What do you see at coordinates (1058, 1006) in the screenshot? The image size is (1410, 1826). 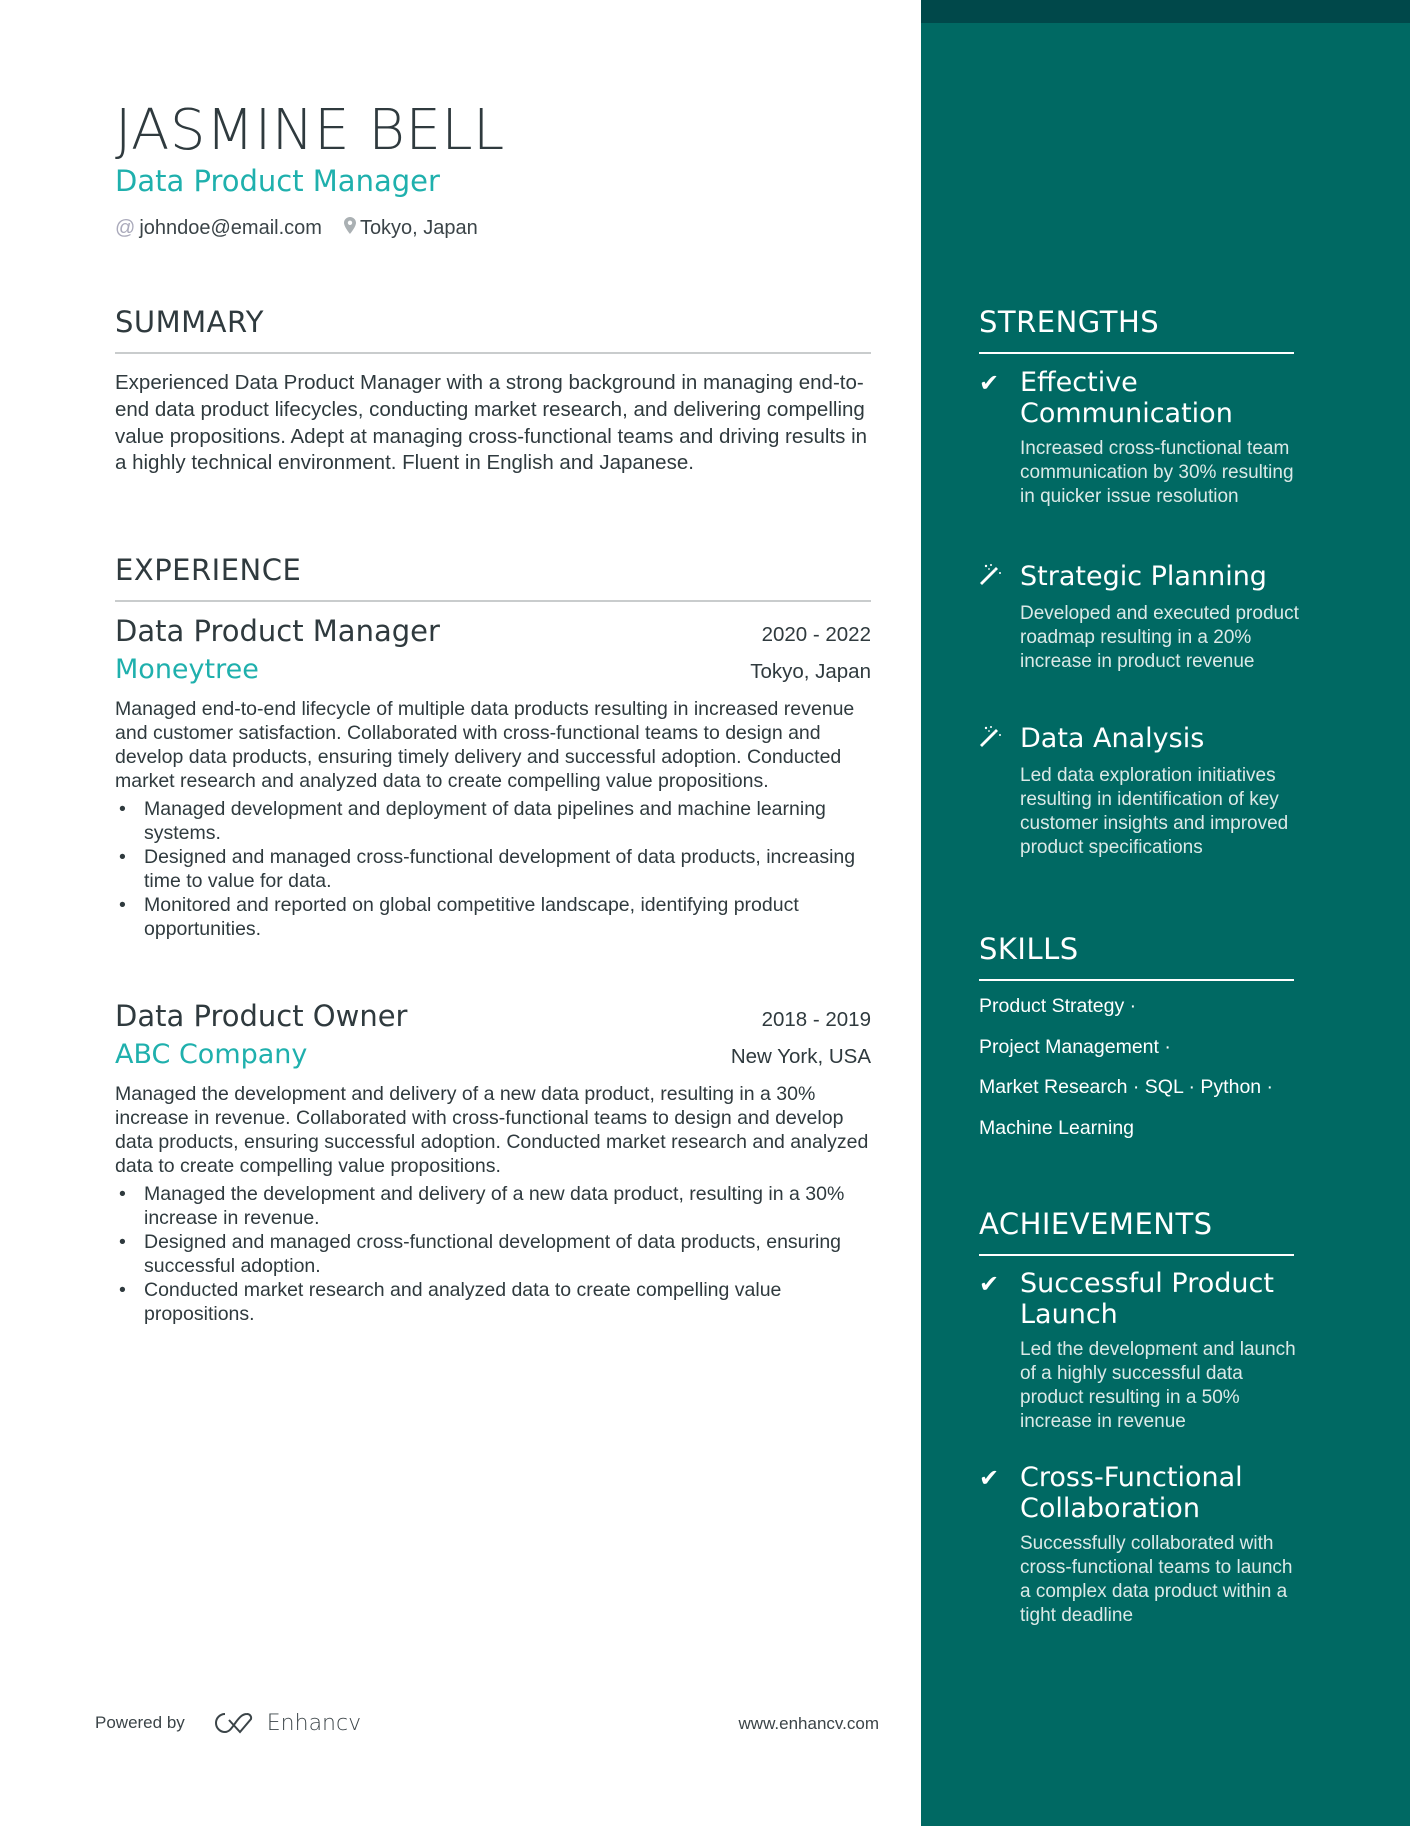 I see `skill-row: Product Strategy ·` at bounding box center [1058, 1006].